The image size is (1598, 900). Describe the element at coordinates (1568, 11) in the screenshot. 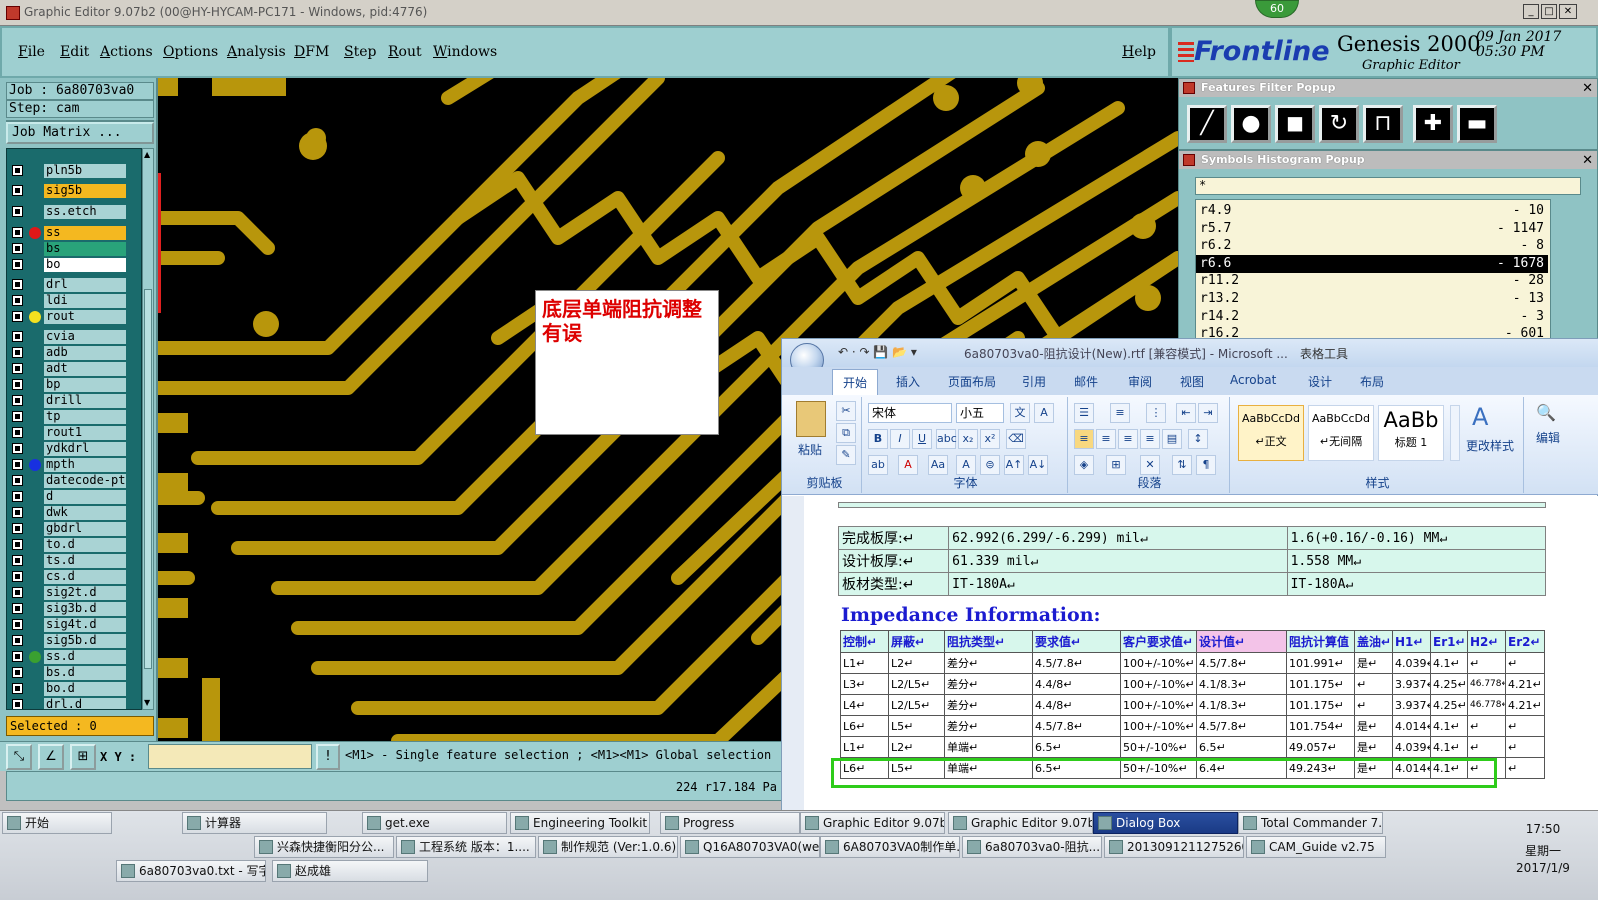

I see `close-button: ✕` at that location.